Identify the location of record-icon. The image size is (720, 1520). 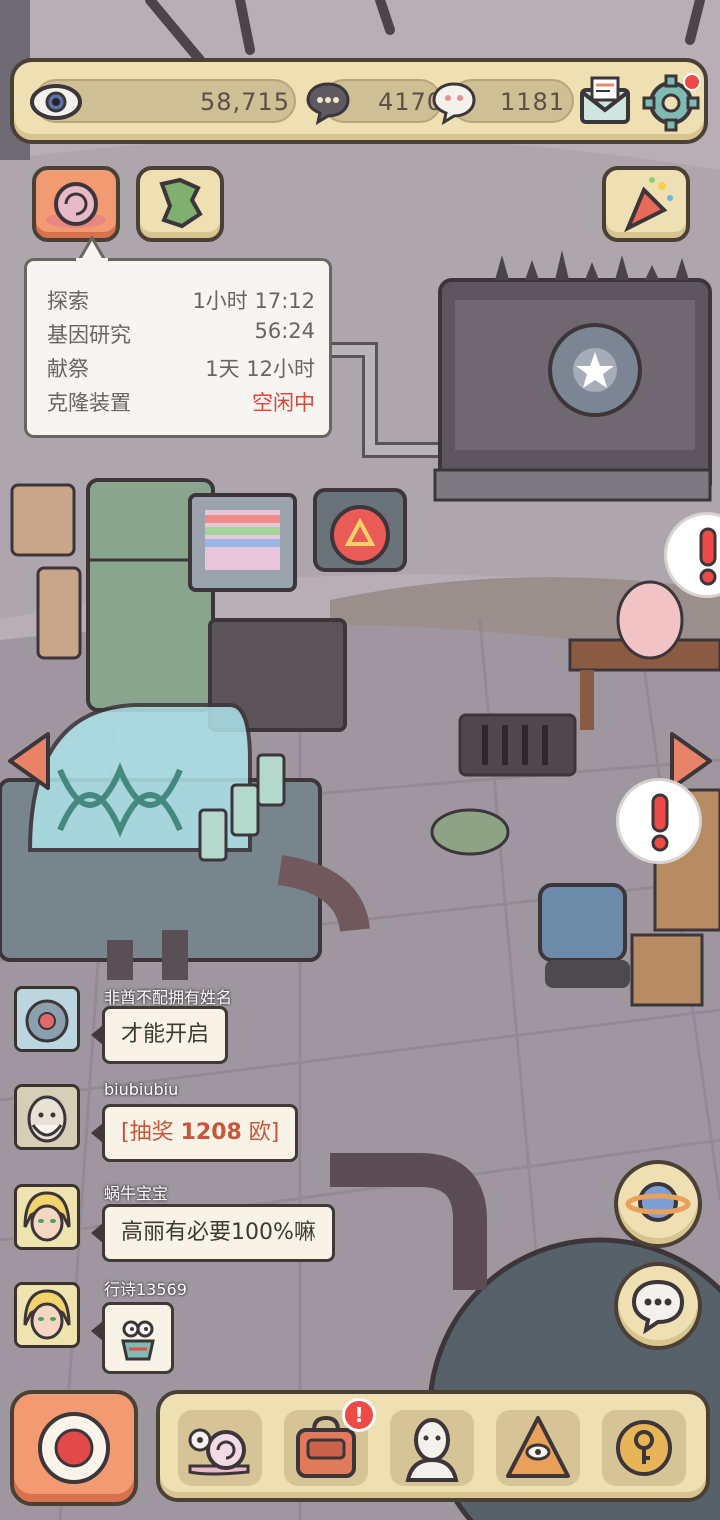
(74, 1448).